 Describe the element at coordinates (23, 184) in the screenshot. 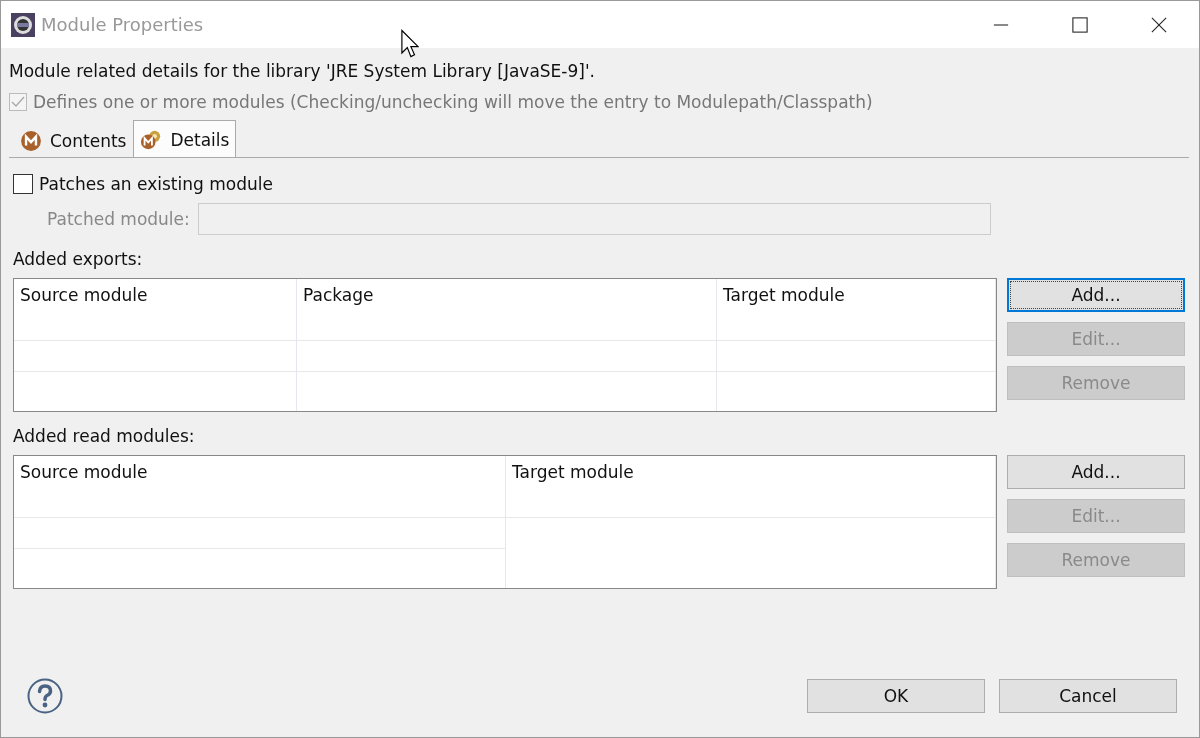

I see `checkbox` at that location.